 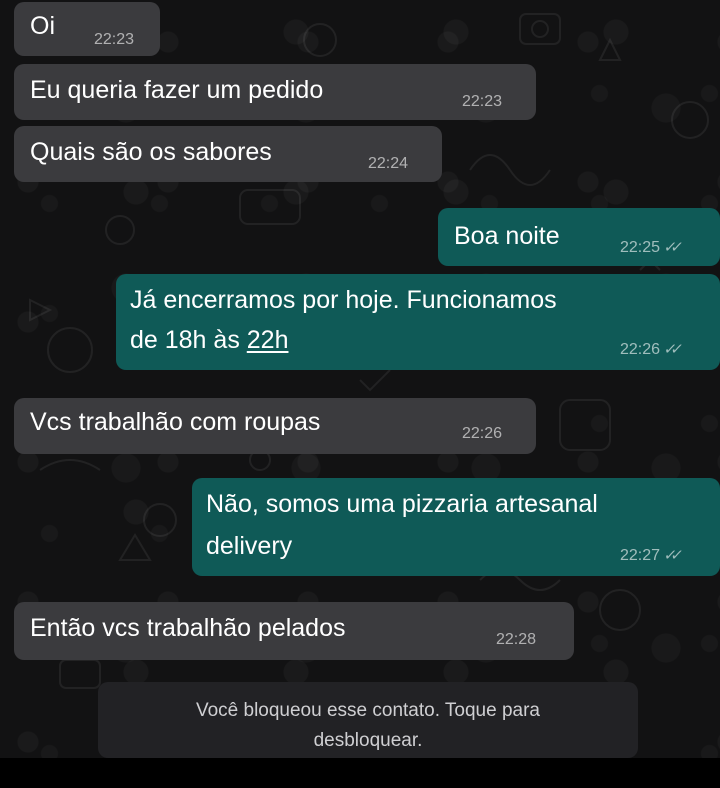 What do you see at coordinates (368, 741) in the screenshot?
I see `blocked-notice-line2: desbloquear.` at bounding box center [368, 741].